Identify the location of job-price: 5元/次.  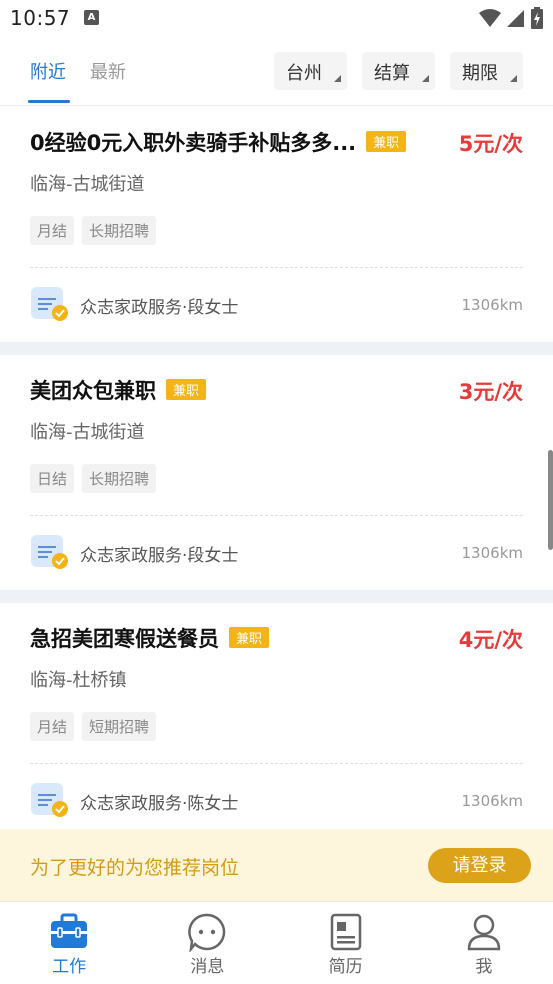
(490, 144).